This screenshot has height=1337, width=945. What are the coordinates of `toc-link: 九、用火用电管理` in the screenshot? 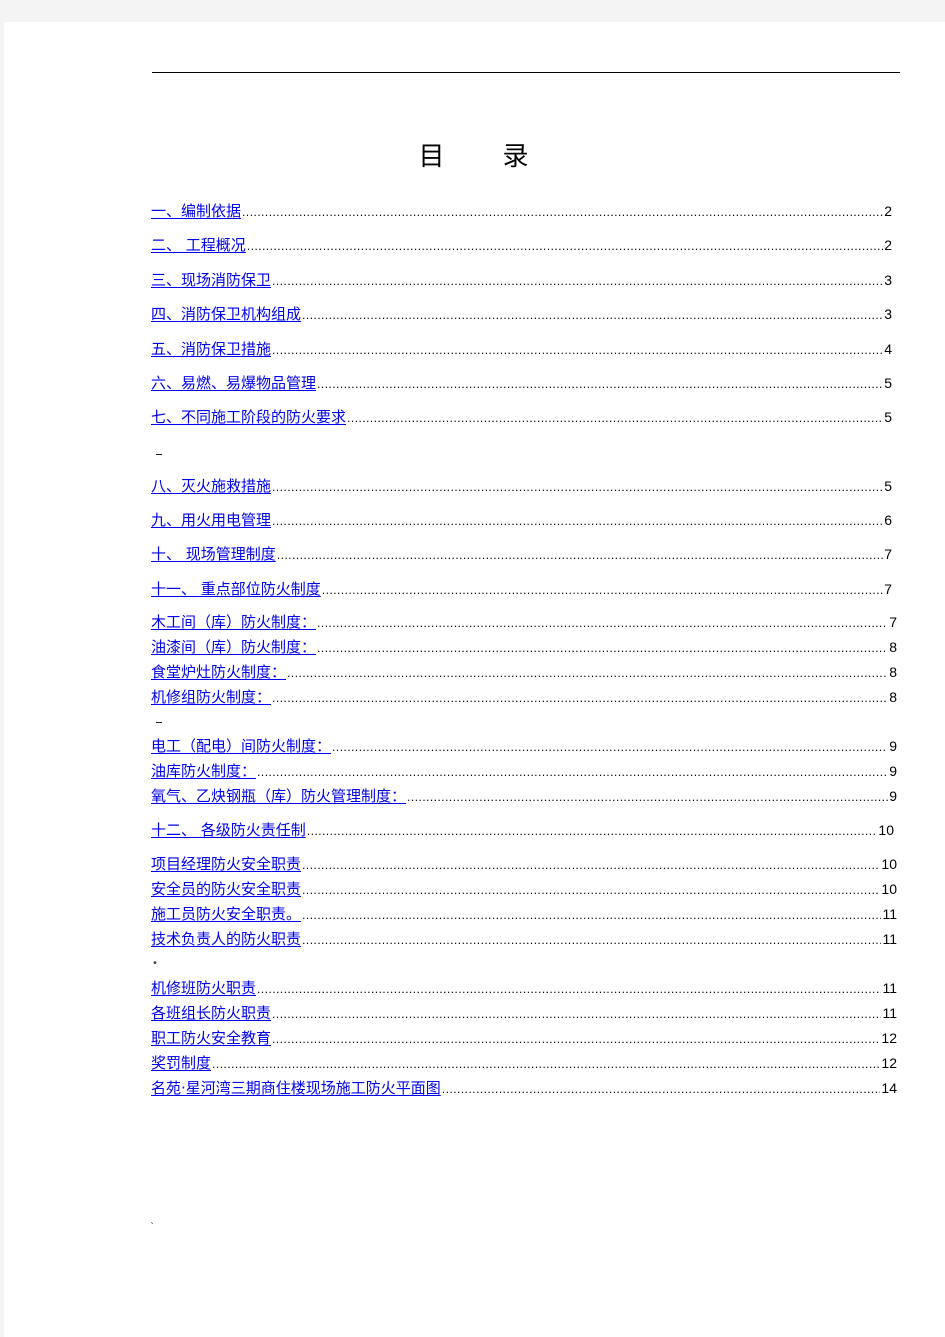 It's located at (211, 520).